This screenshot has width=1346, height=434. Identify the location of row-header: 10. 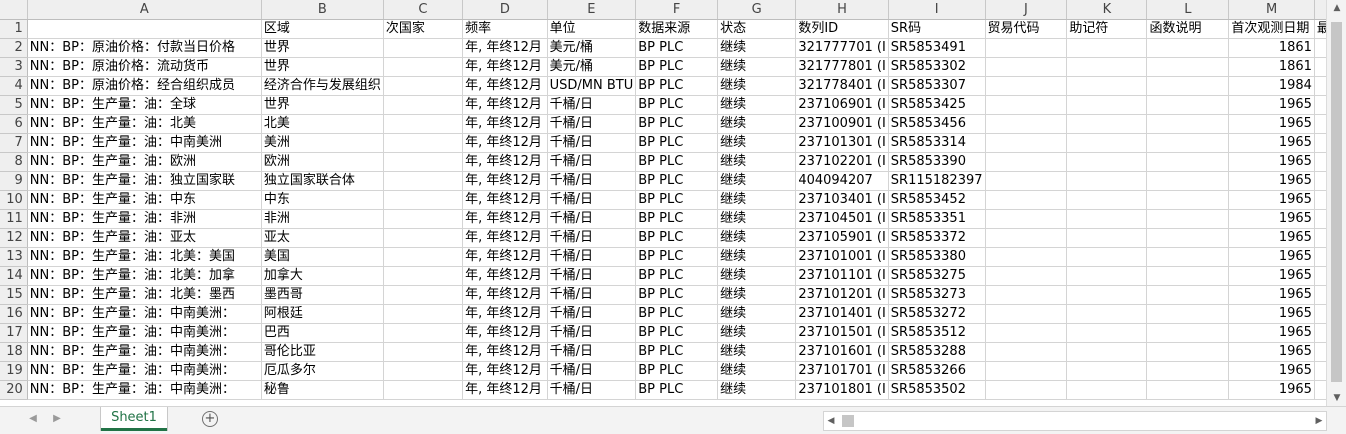
(14, 200).